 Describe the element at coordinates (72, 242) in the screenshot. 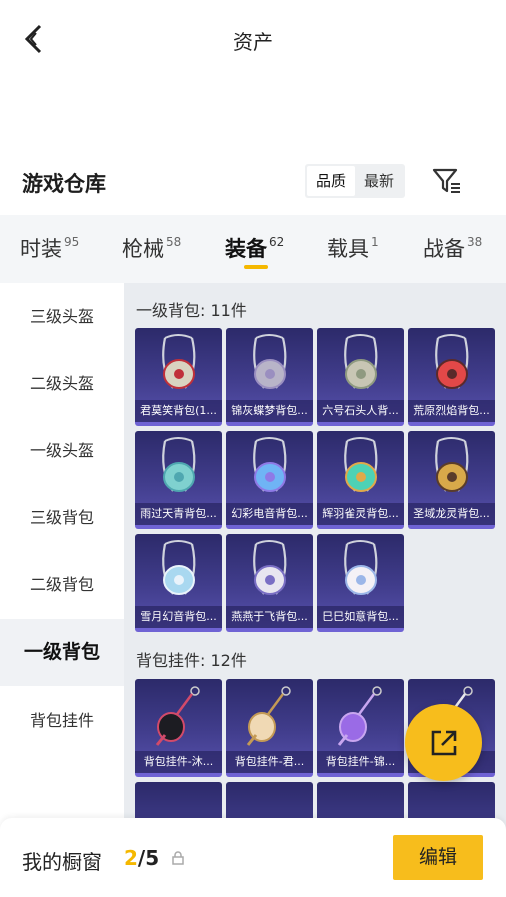

I see `tab-count: 95` at that location.